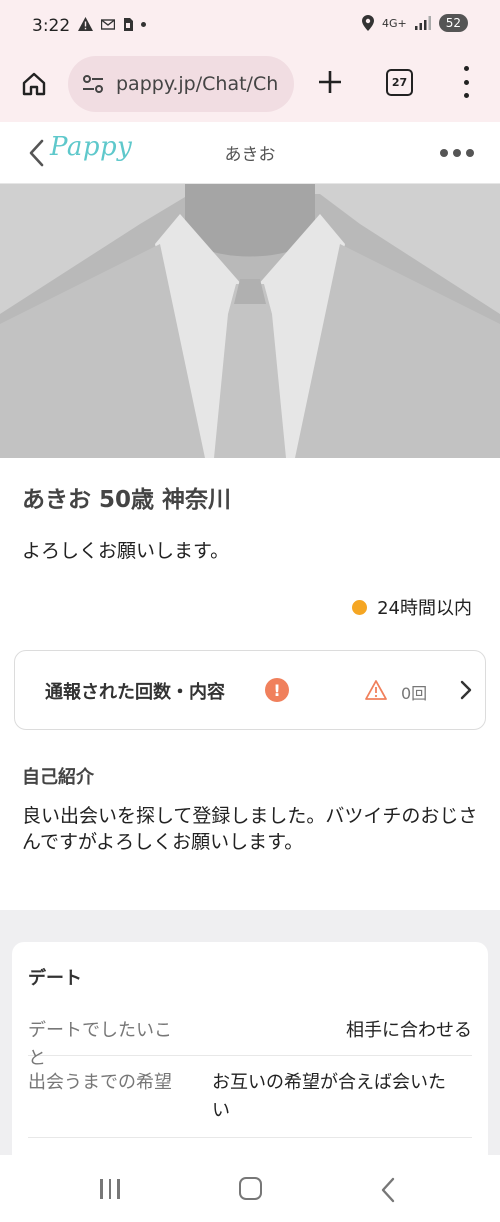 Image resolution: width=500 pixels, height=1222 pixels. I want to click on recent-apps-button, so click(110, 1189).